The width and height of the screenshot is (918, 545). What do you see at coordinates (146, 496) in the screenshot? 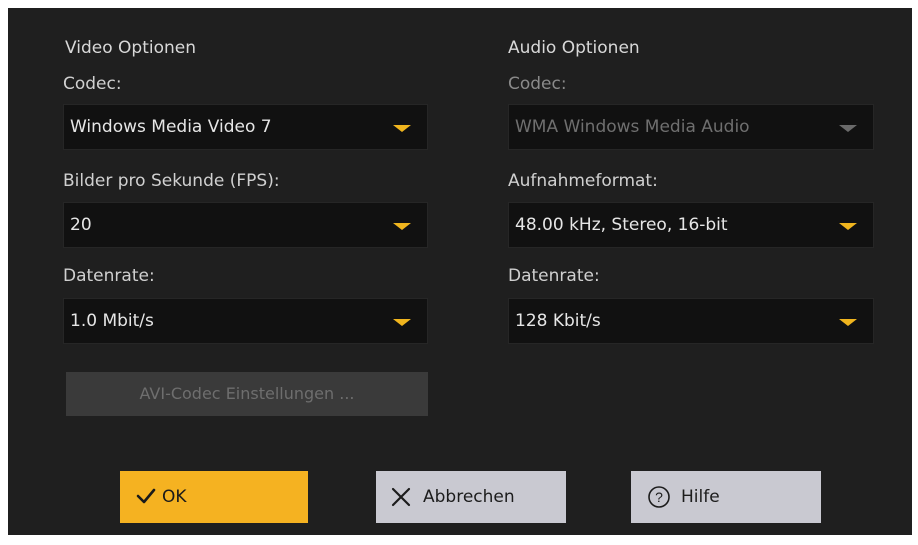
I see `checkmark-icon` at bounding box center [146, 496].